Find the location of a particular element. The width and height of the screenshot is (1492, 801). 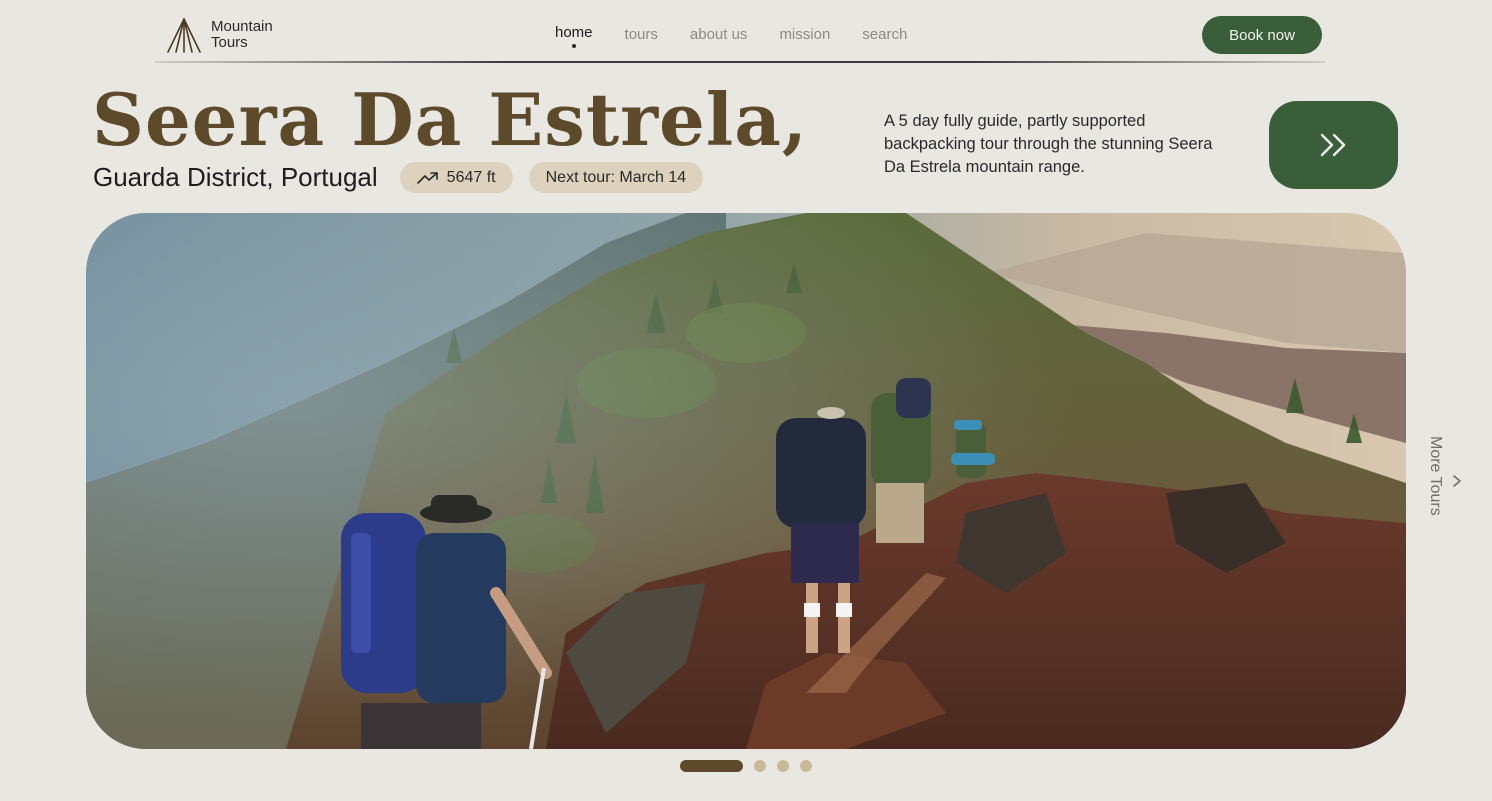

nav-divider is located at coordinates (740, 62).